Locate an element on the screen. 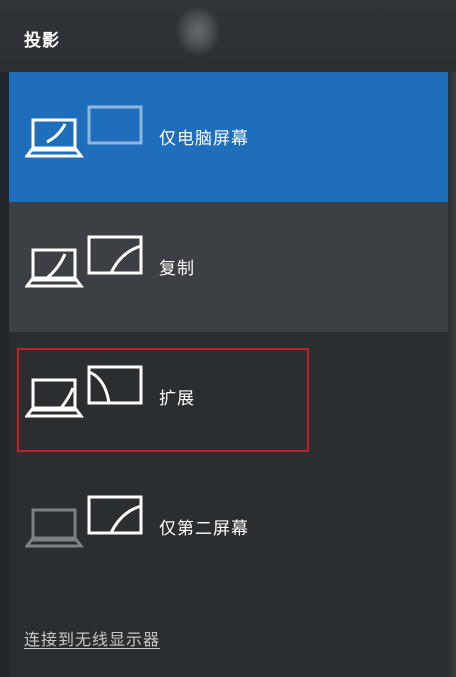 The image size is (456, 677). panel-header: 投影 is located at coordinates (228, 36).